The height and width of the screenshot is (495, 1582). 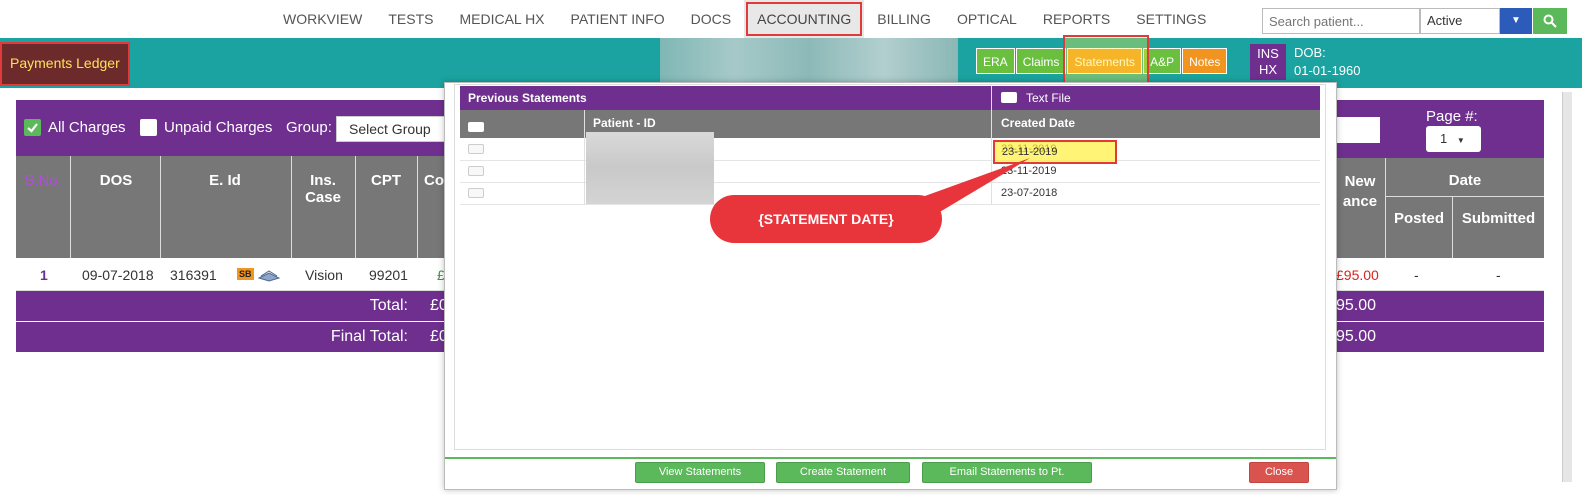 I want to click on col-posted: Posted, so click(x=1418, y=218).